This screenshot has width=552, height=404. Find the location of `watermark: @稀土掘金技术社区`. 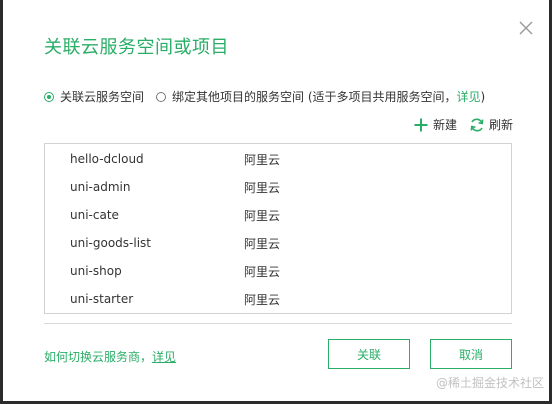

watermark: @稀土掘金技术社区 is located at coordinates (489, 383).